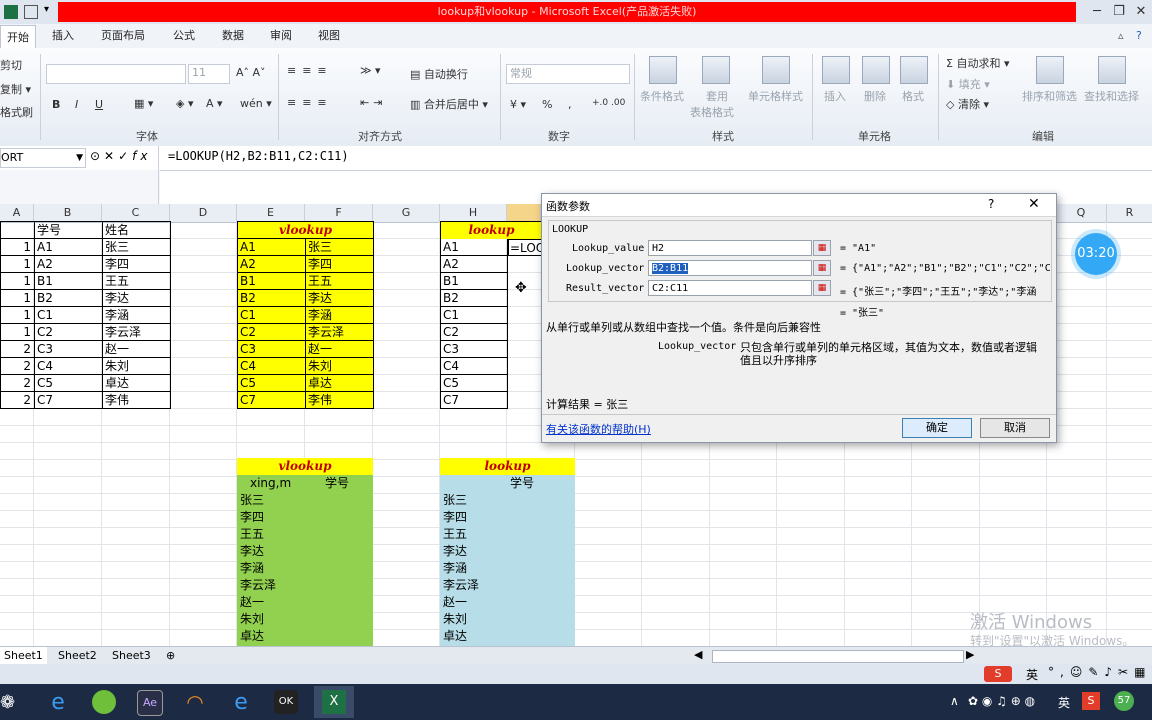  I want to click on result-vector-input: C2:C11, so click(730, 288).